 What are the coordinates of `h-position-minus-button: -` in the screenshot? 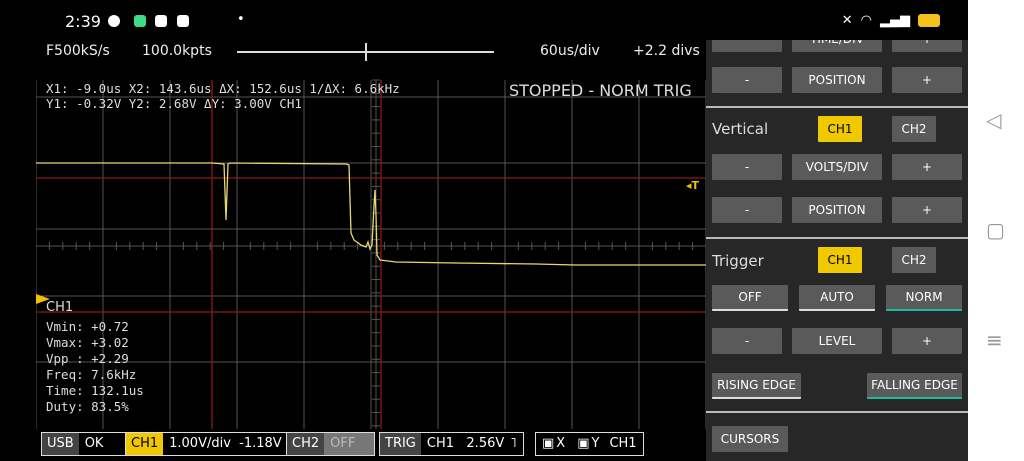 It's located at (747, 80).